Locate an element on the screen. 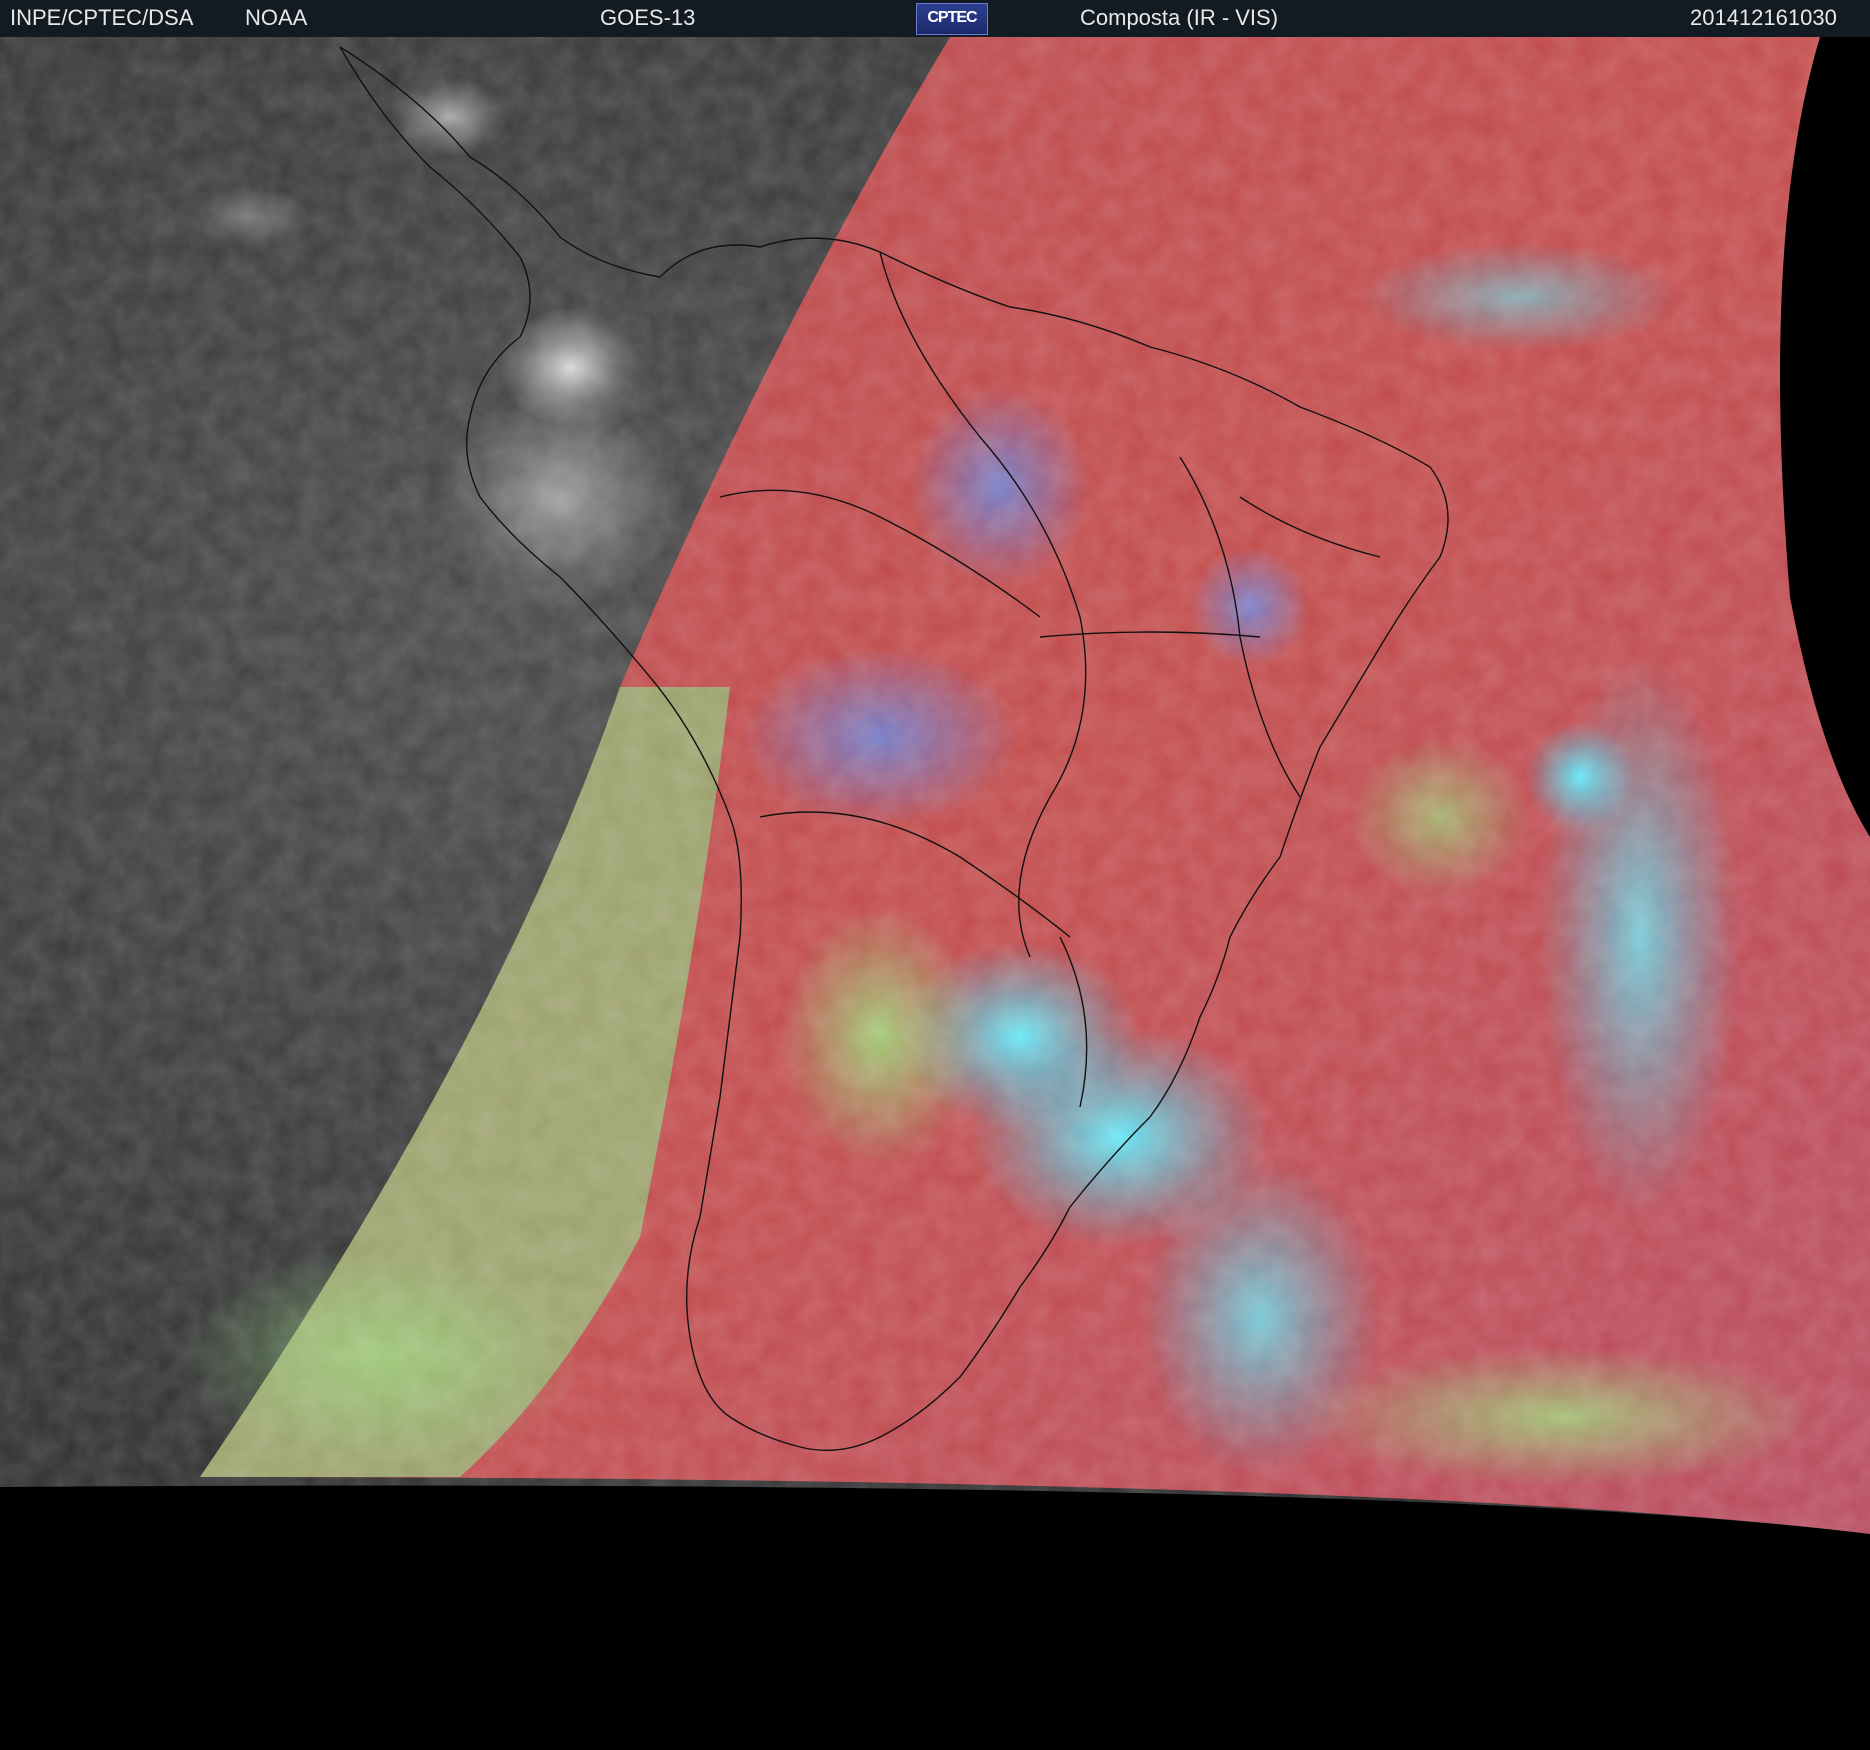  agency-label: NOAA is located at coordinates (276, 17).